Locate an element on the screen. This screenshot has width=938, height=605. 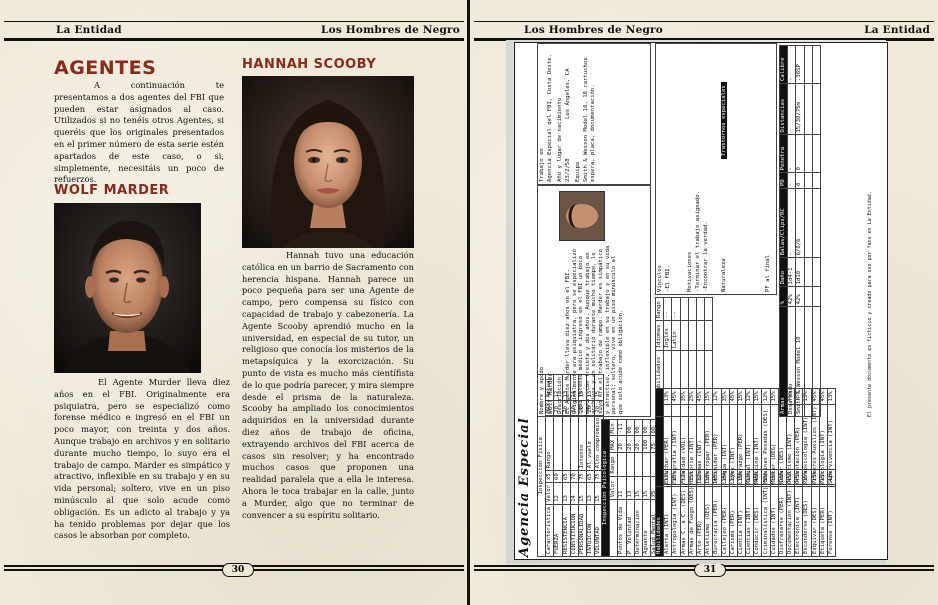
armas-header-cell: Distancias is located at coordinates (783, 109).